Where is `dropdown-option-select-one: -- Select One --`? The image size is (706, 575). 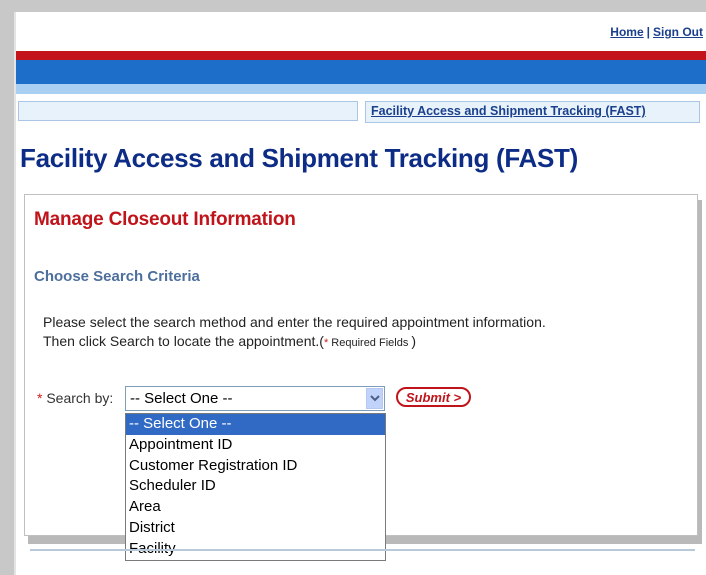
dropdown-option-select-one: -- Select One -- is located at coordinates (255, 424).